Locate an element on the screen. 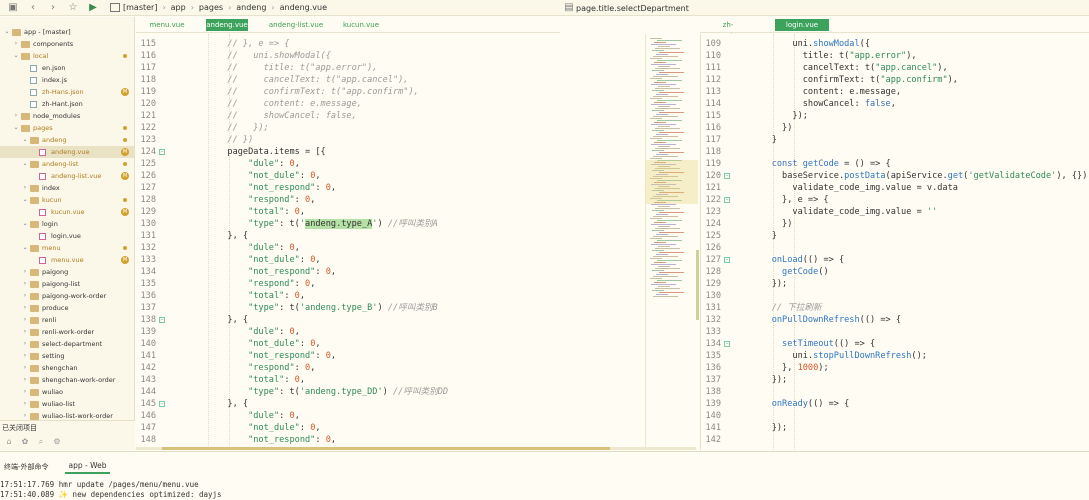 The width and height of the screenshot is (1089, 500). tree-file: menu.vue M is located at coordinates (67, 260).